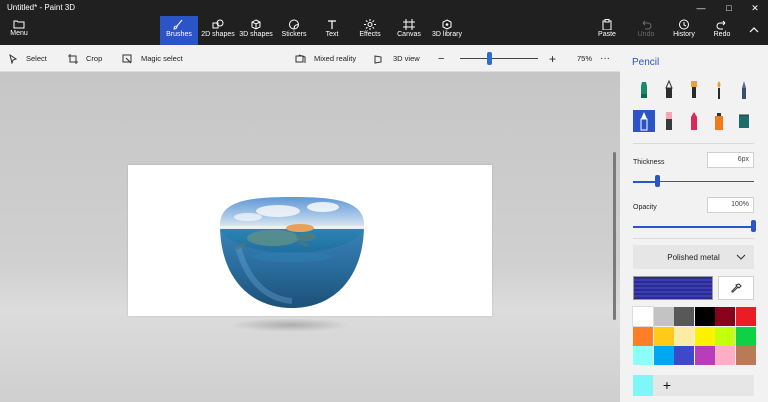  Describe the element at coordinates (701, 8) in the screenshot. I see `minimize-button: —` at that location.